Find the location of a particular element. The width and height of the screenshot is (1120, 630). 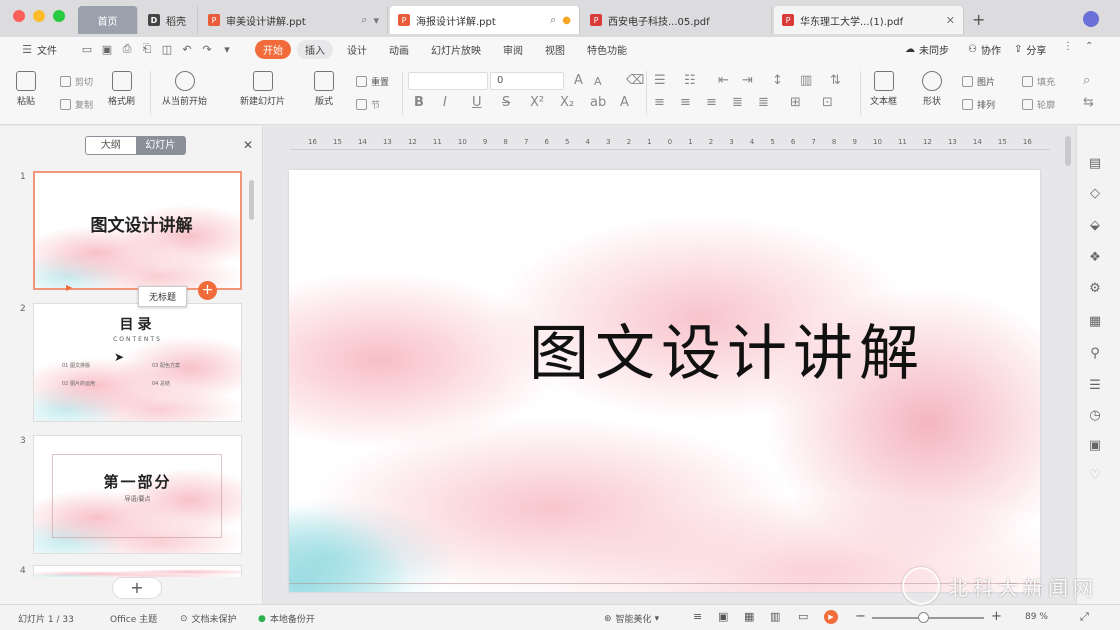

tab-document: P 华东理工大学...(1).pdf ✕ is located at coordinates (869, 20).